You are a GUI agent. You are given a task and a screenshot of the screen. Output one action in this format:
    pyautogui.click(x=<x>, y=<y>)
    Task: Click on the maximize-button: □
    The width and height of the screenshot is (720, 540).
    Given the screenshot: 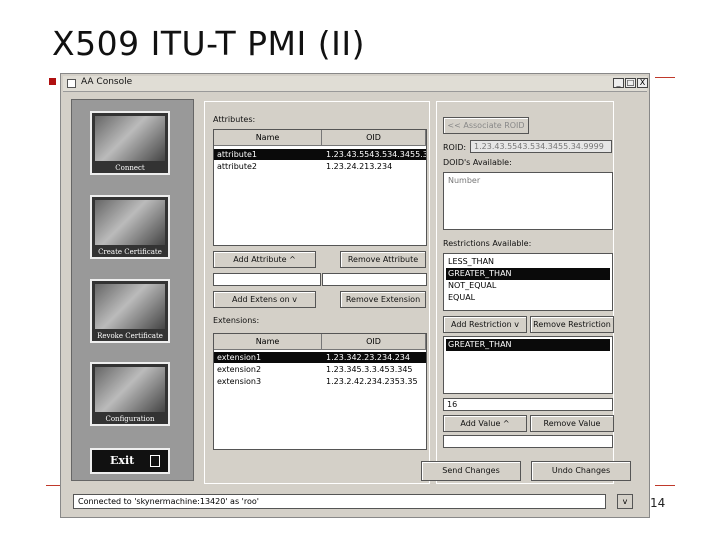 What is the action you would take?
    pyautogui.click(x=630, y=83)
    